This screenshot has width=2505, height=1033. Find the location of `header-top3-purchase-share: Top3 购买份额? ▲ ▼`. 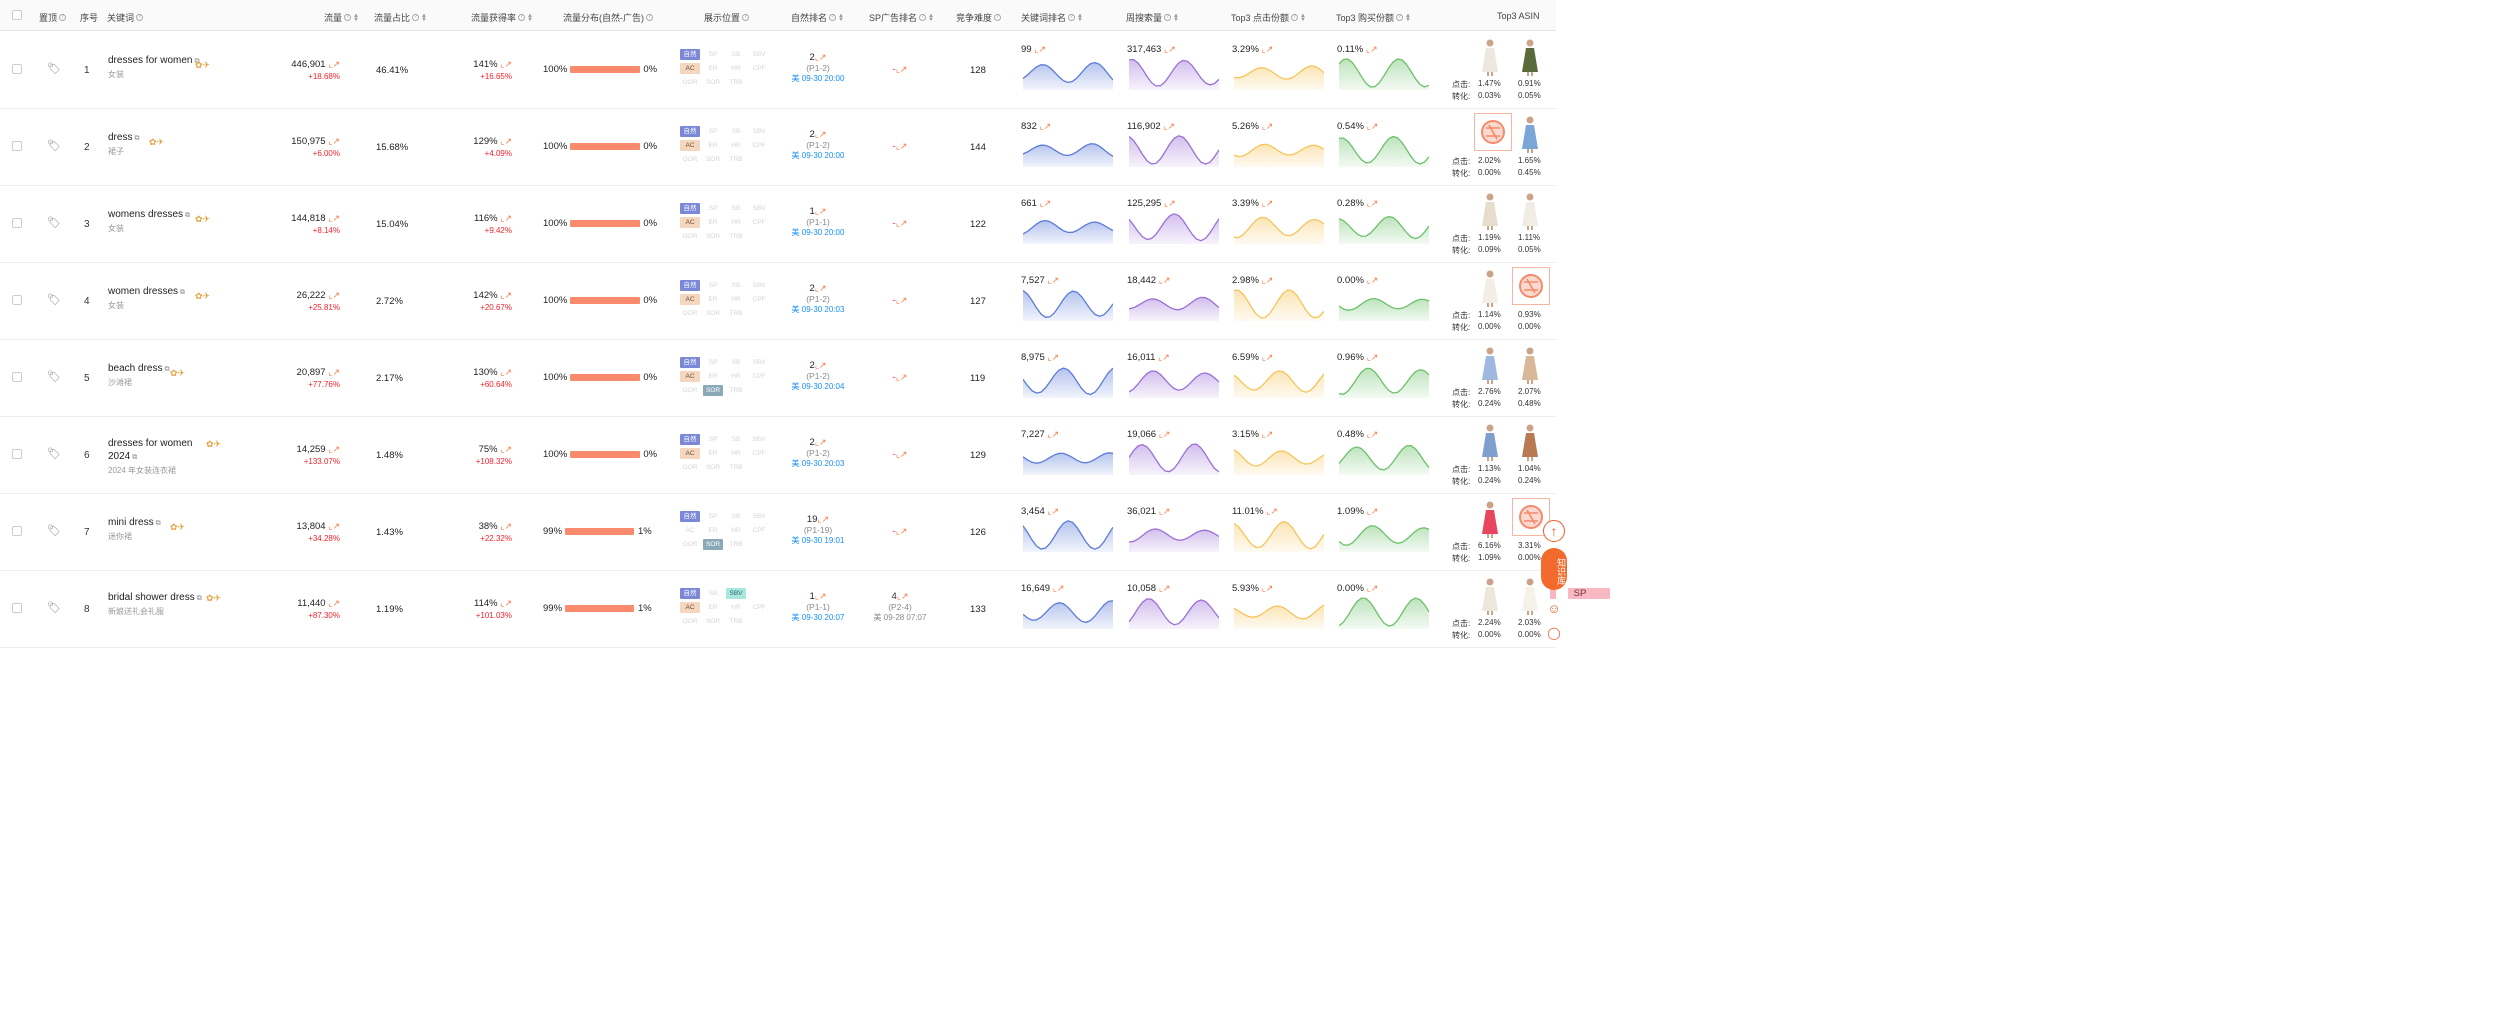

header-top3-purchase-share: Top3 购买份额? ▲ ▼ is located at coordinates (1373, 17).